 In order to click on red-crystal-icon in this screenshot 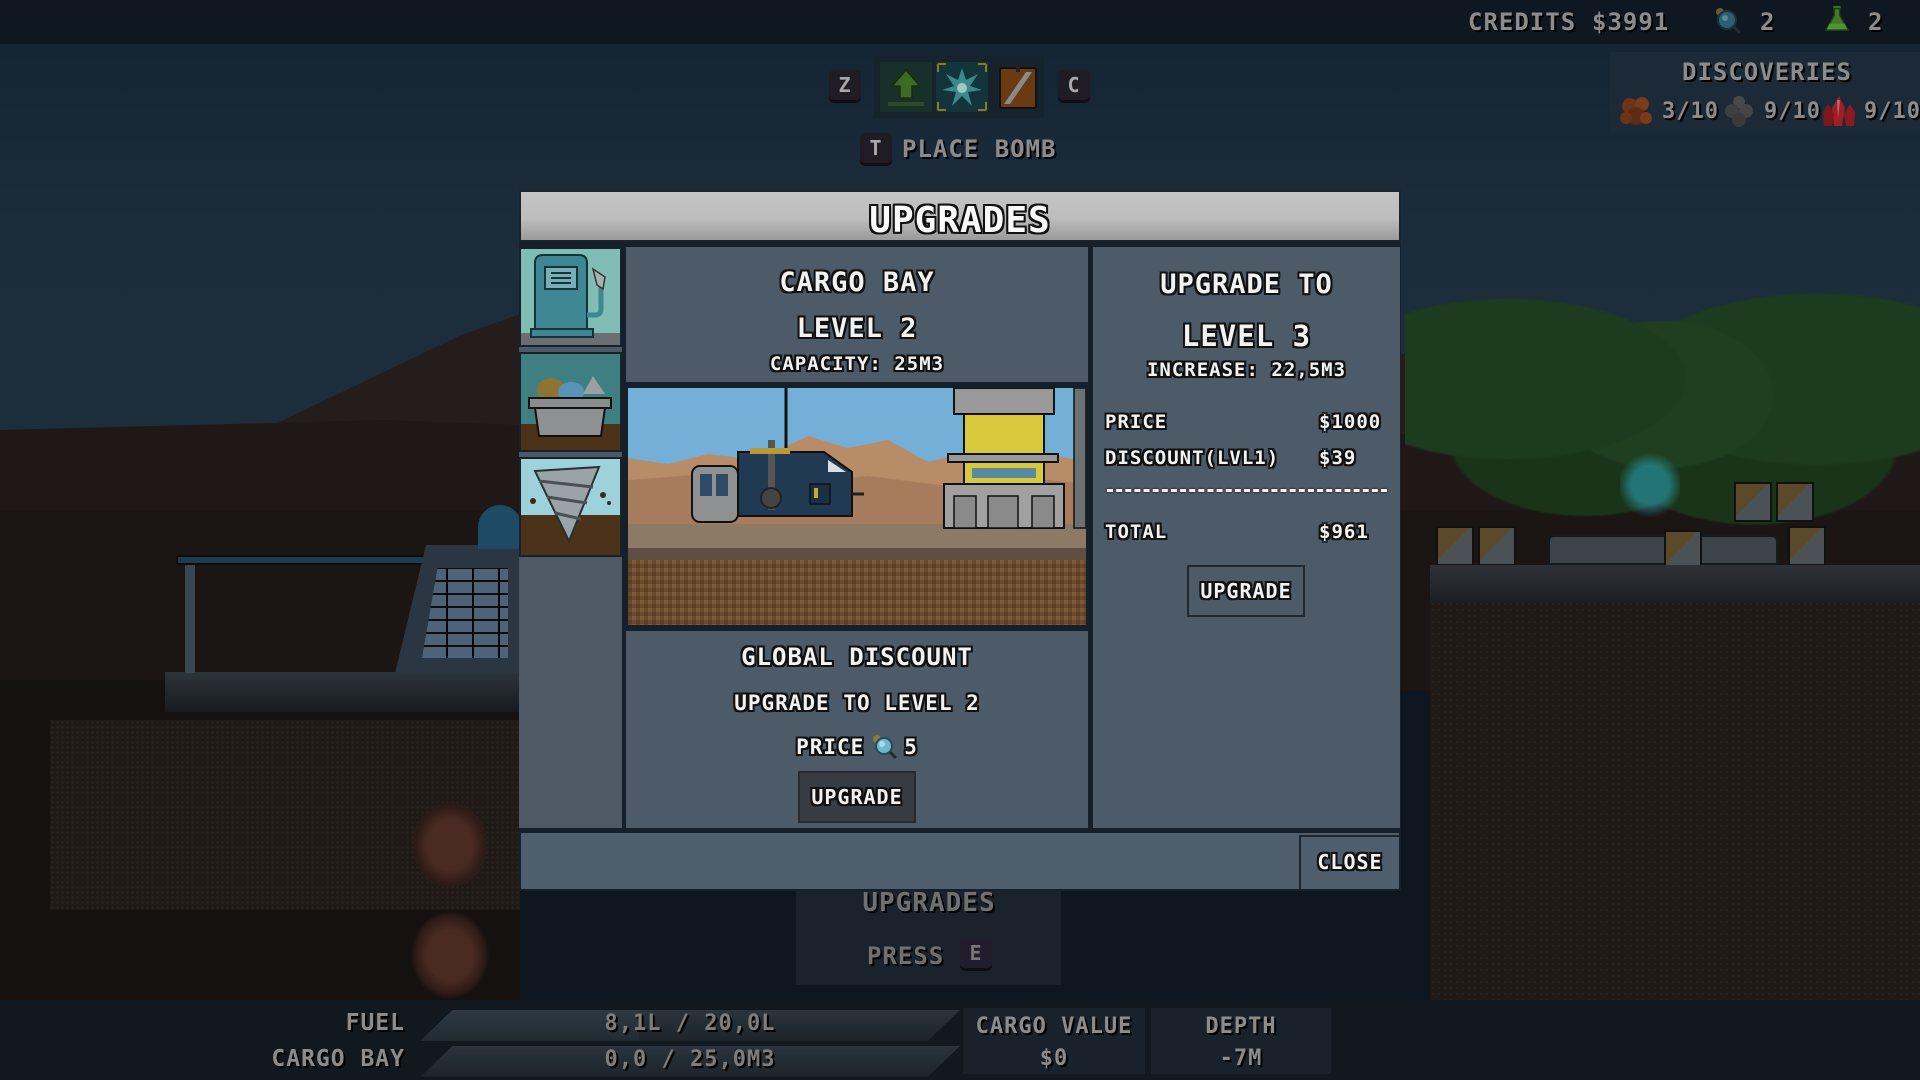, I will do `click(1839, 111)`.